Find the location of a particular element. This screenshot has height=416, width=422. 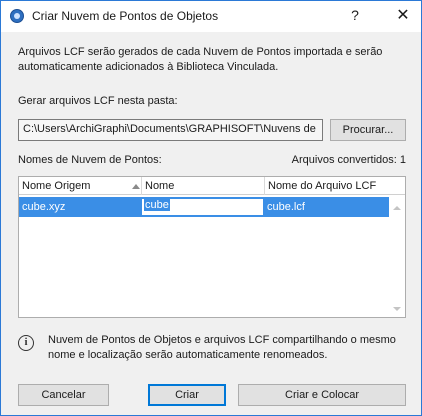

info-icon: i is located at coordinates (26, 343).